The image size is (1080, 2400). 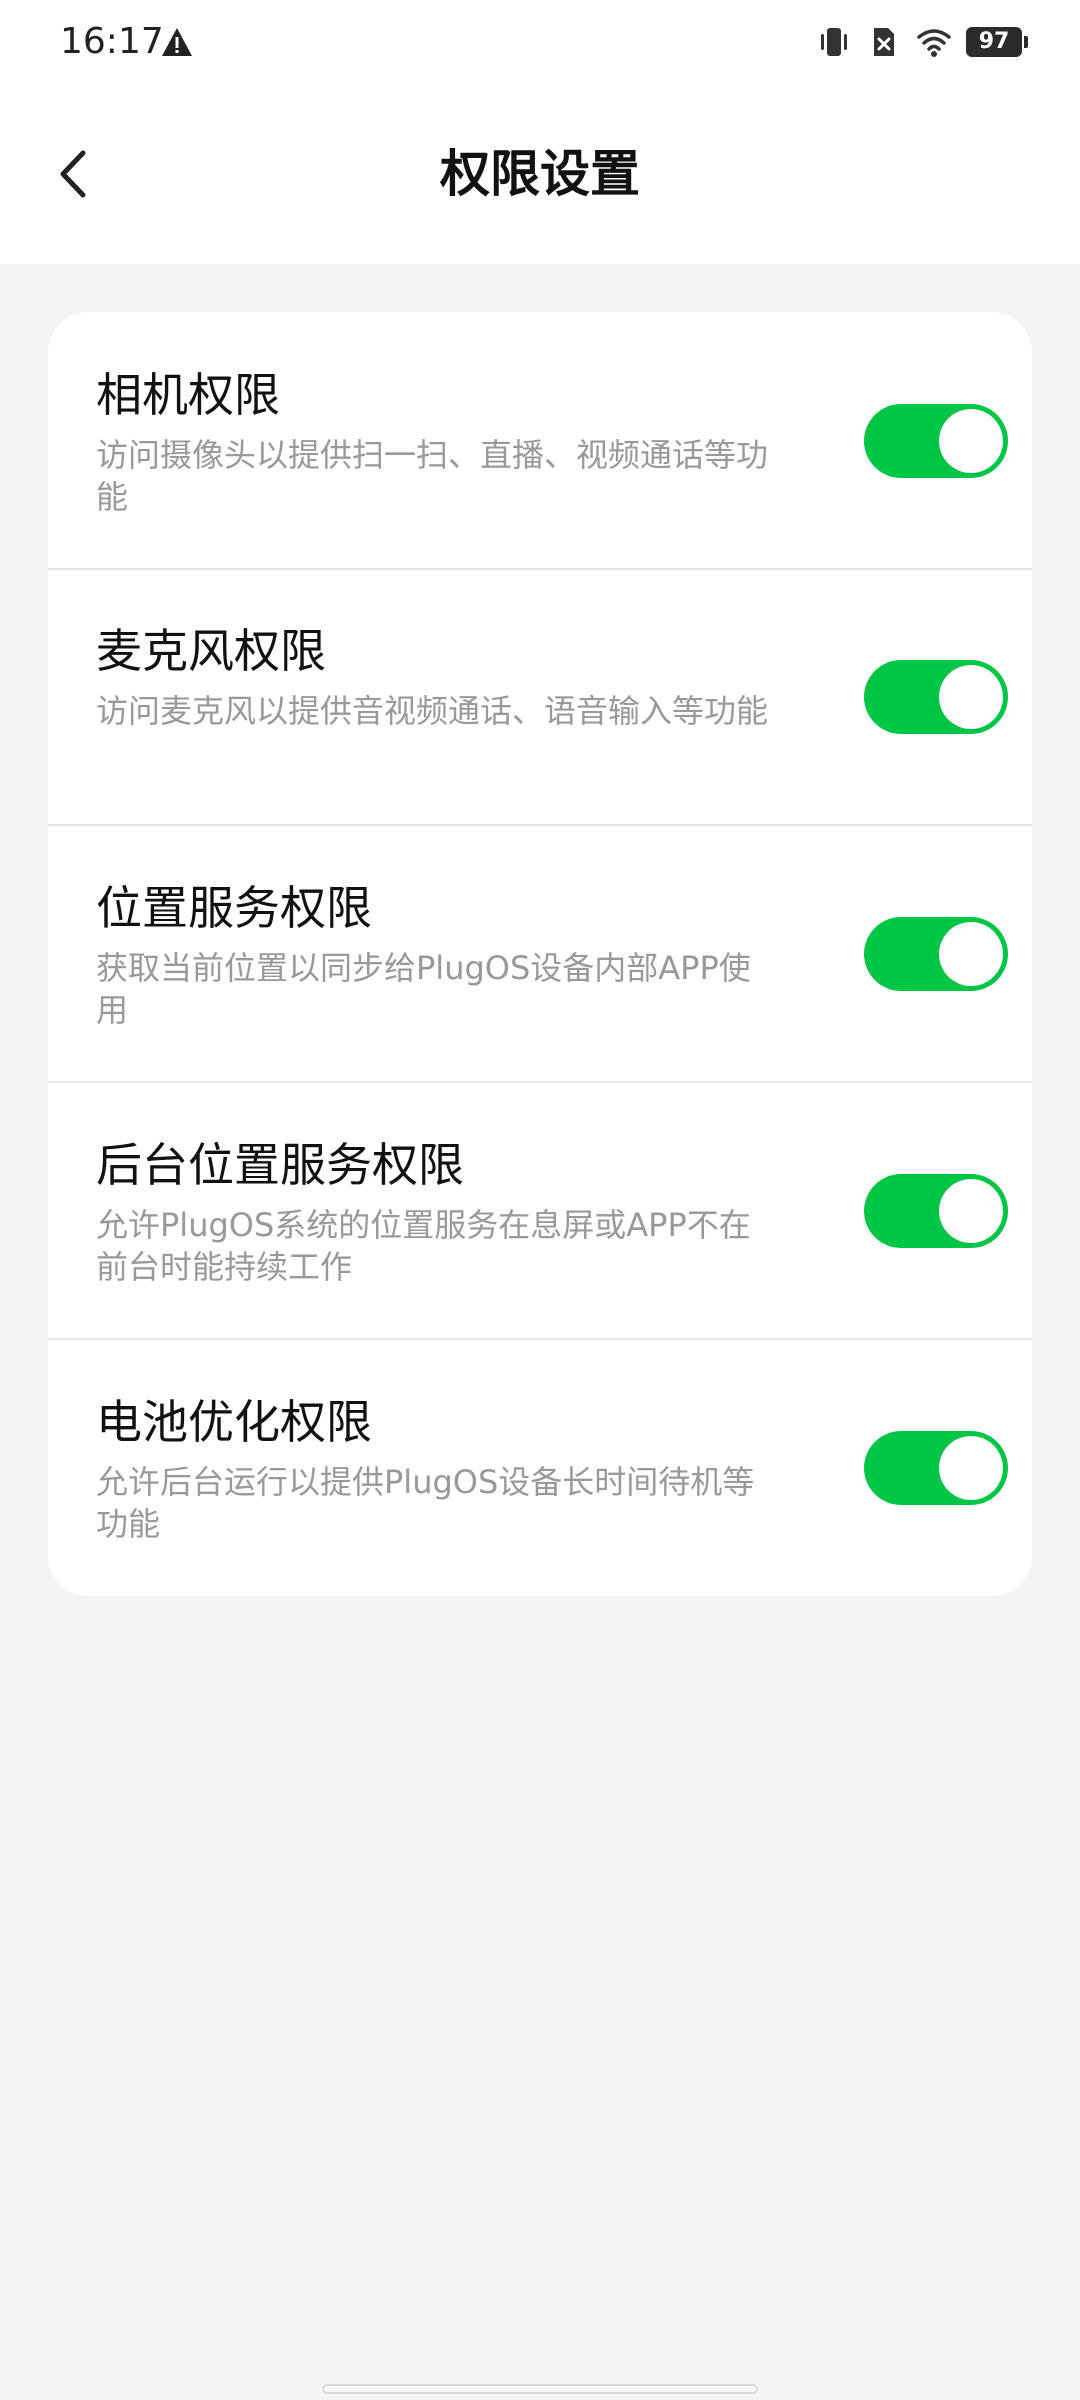 I want to click on background-location-permission-toggle, so click(x=936, y=1211).